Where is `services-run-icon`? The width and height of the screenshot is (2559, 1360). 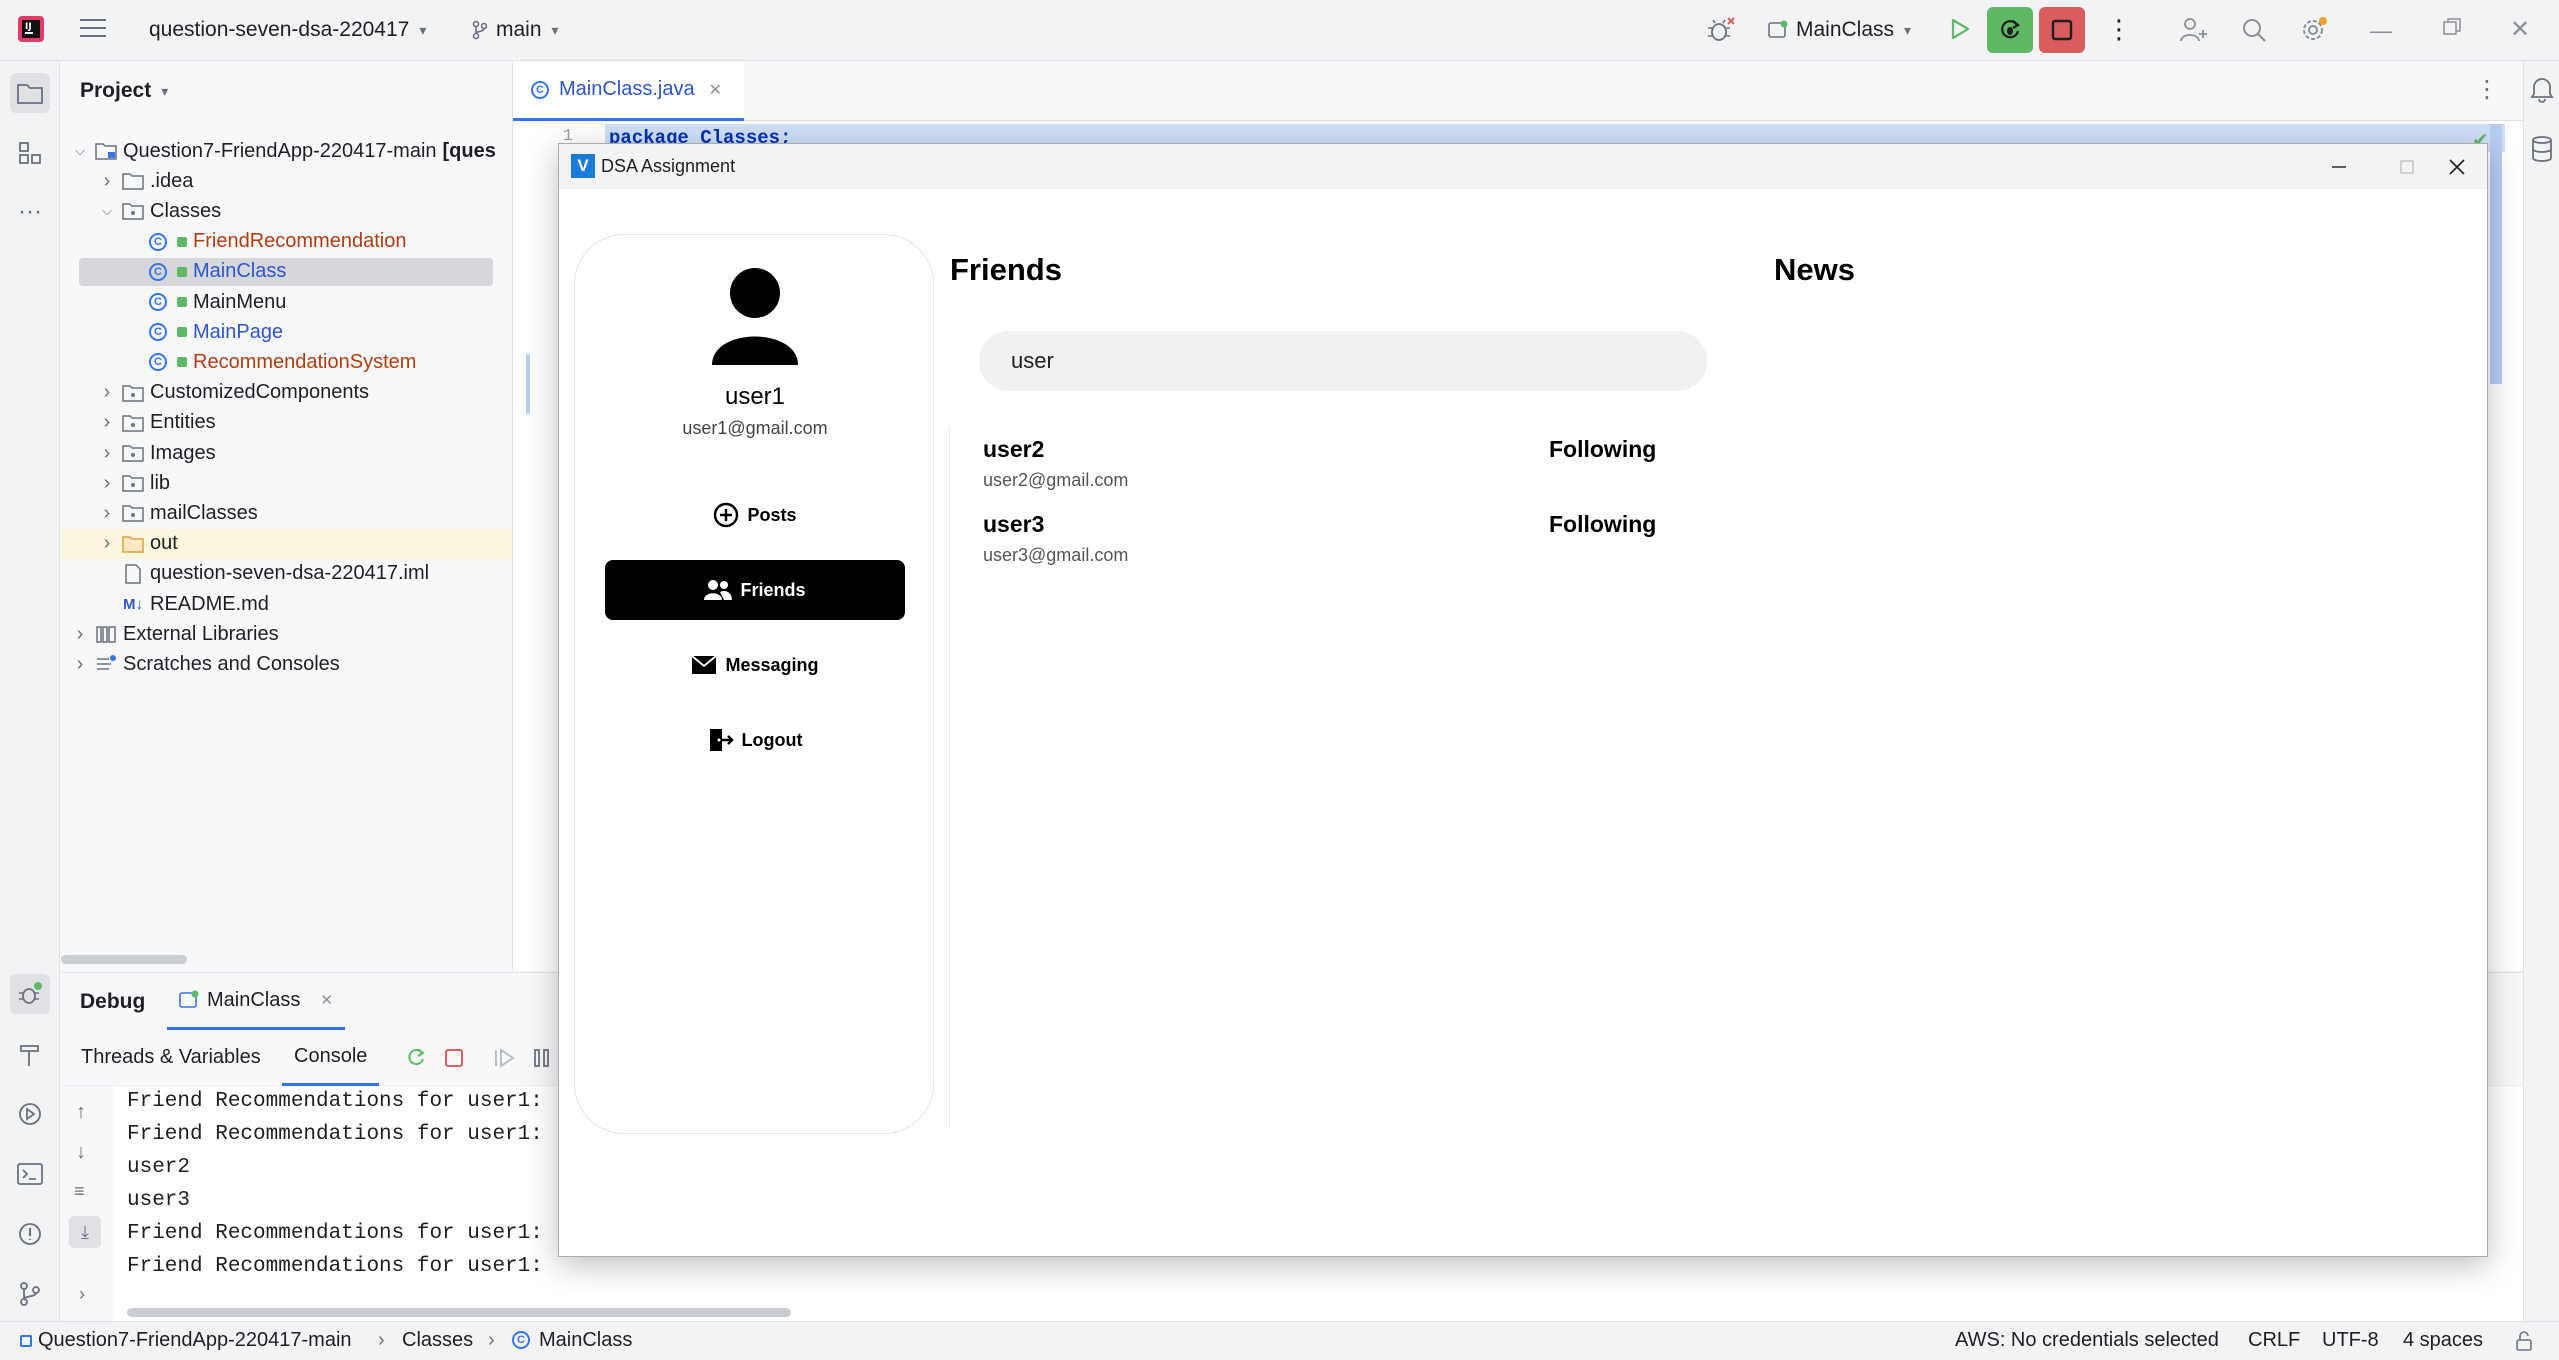 services-run-icon is located at coordinates (30, 1114).